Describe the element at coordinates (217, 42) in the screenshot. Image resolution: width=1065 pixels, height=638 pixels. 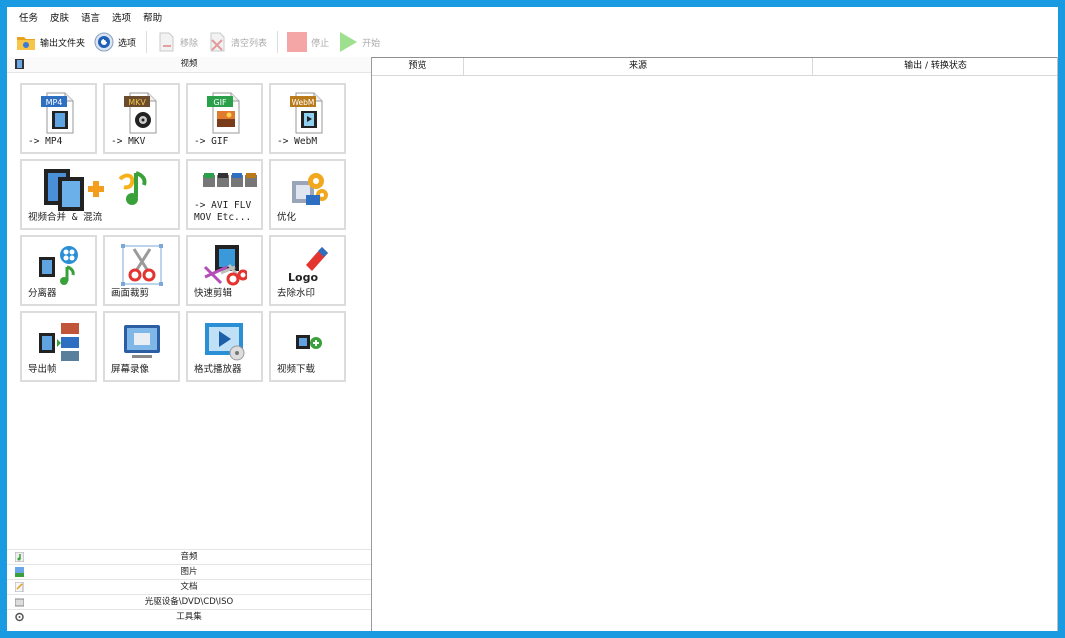
I see `clear-list-icon` at that location.